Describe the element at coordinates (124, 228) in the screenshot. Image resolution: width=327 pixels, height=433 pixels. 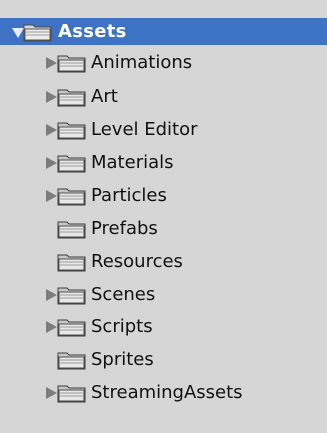
I see `tree-item-label: Prefabs` at that location.